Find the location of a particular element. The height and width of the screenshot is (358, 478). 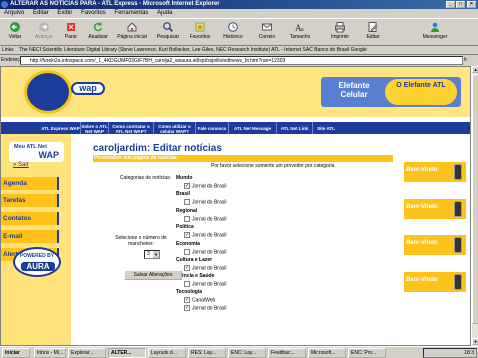

option-brasil-jornal: Jornal do Brasil is located at coordinates (205, 202).